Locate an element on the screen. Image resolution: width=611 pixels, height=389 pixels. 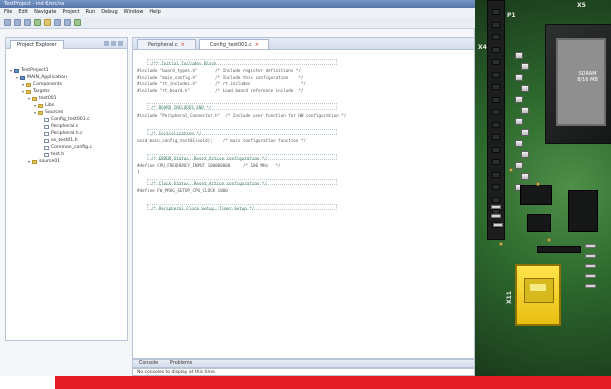
refresh-icon is located at coordinates (77, 22).